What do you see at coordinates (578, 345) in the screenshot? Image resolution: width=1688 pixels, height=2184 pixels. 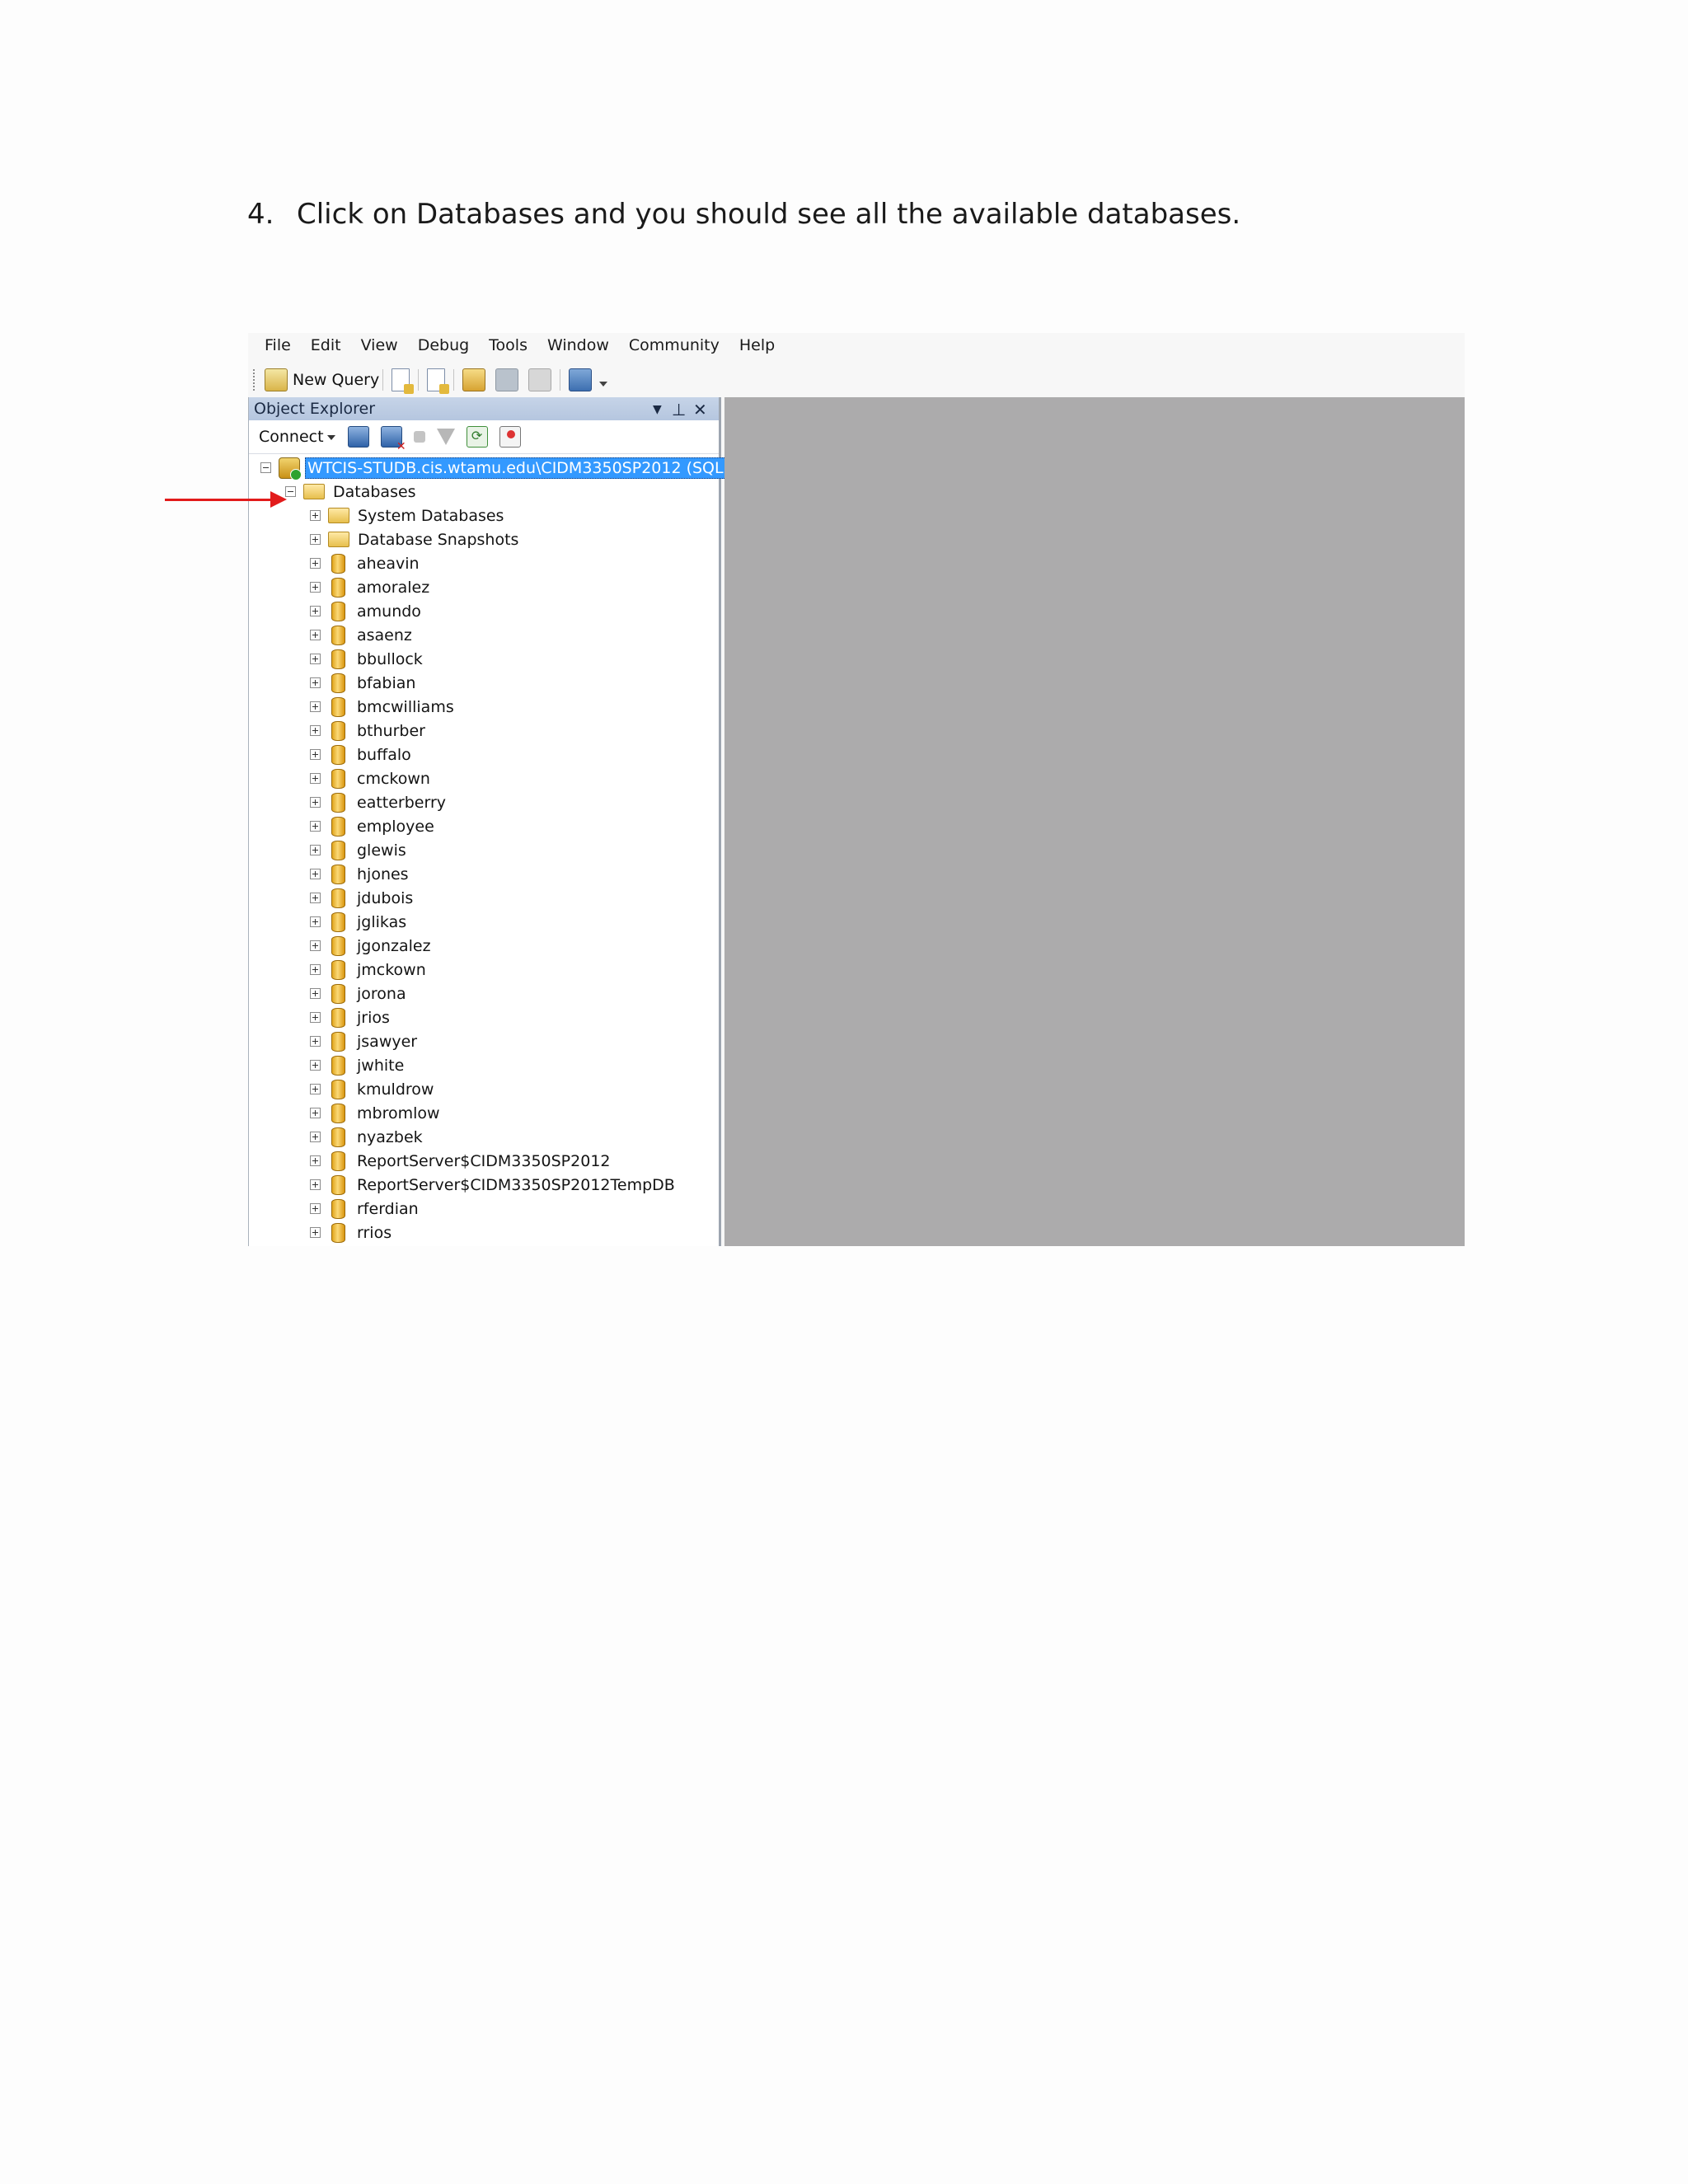 I see `menu-window: Window` at bounding box center [578, 345].